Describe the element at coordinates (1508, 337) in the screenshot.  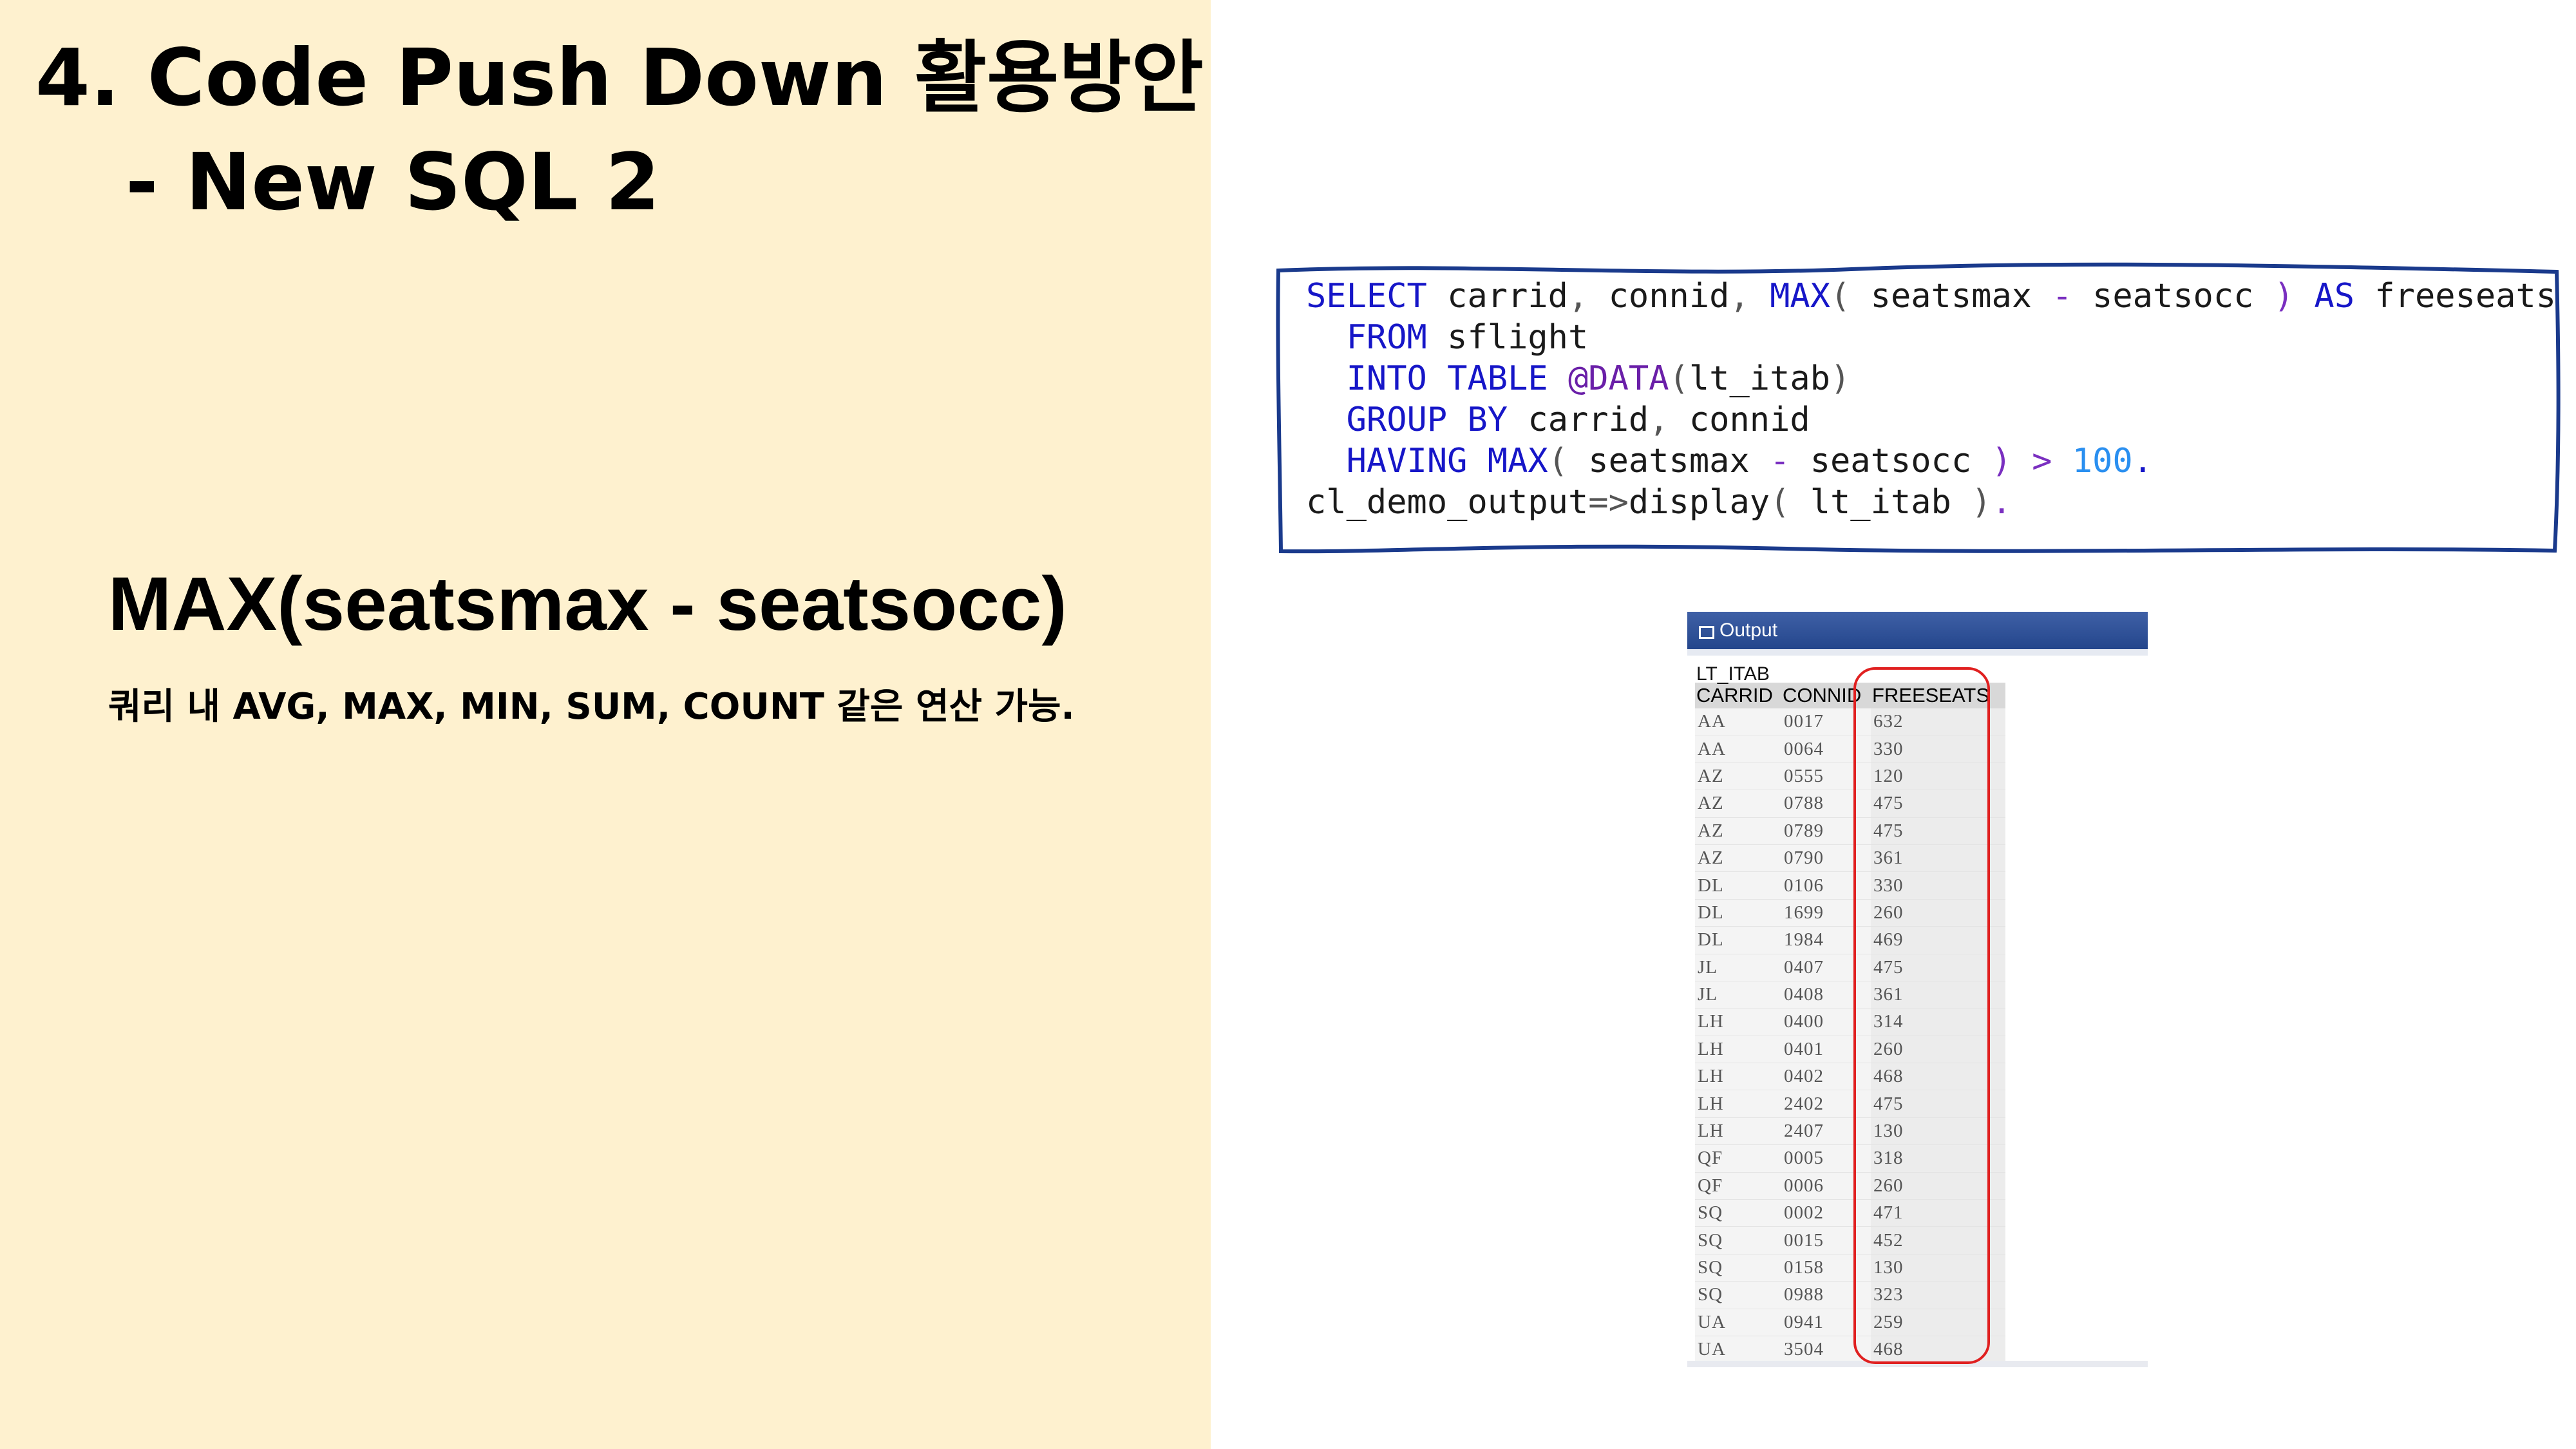
I see `code-token: sflight` at that location.